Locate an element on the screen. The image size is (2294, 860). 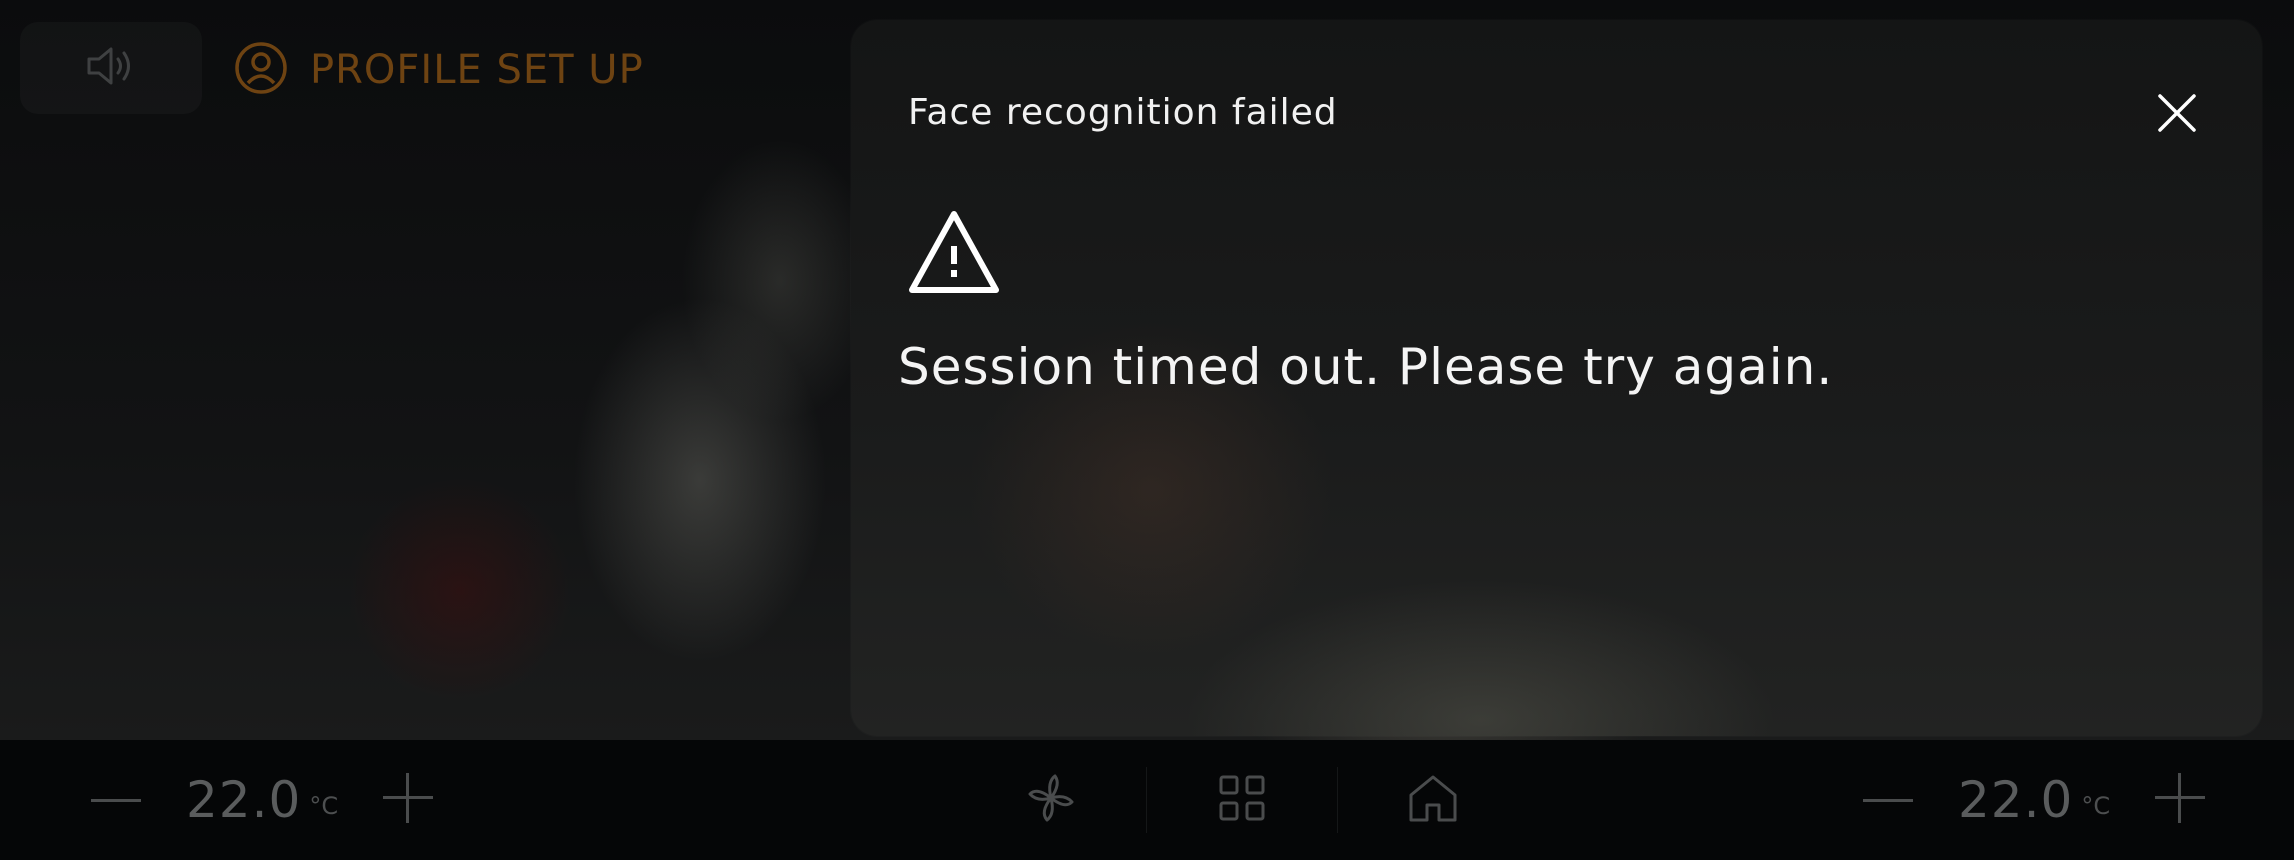
top-bar: PROFILE SET UP is located at coordinates (430, 65).